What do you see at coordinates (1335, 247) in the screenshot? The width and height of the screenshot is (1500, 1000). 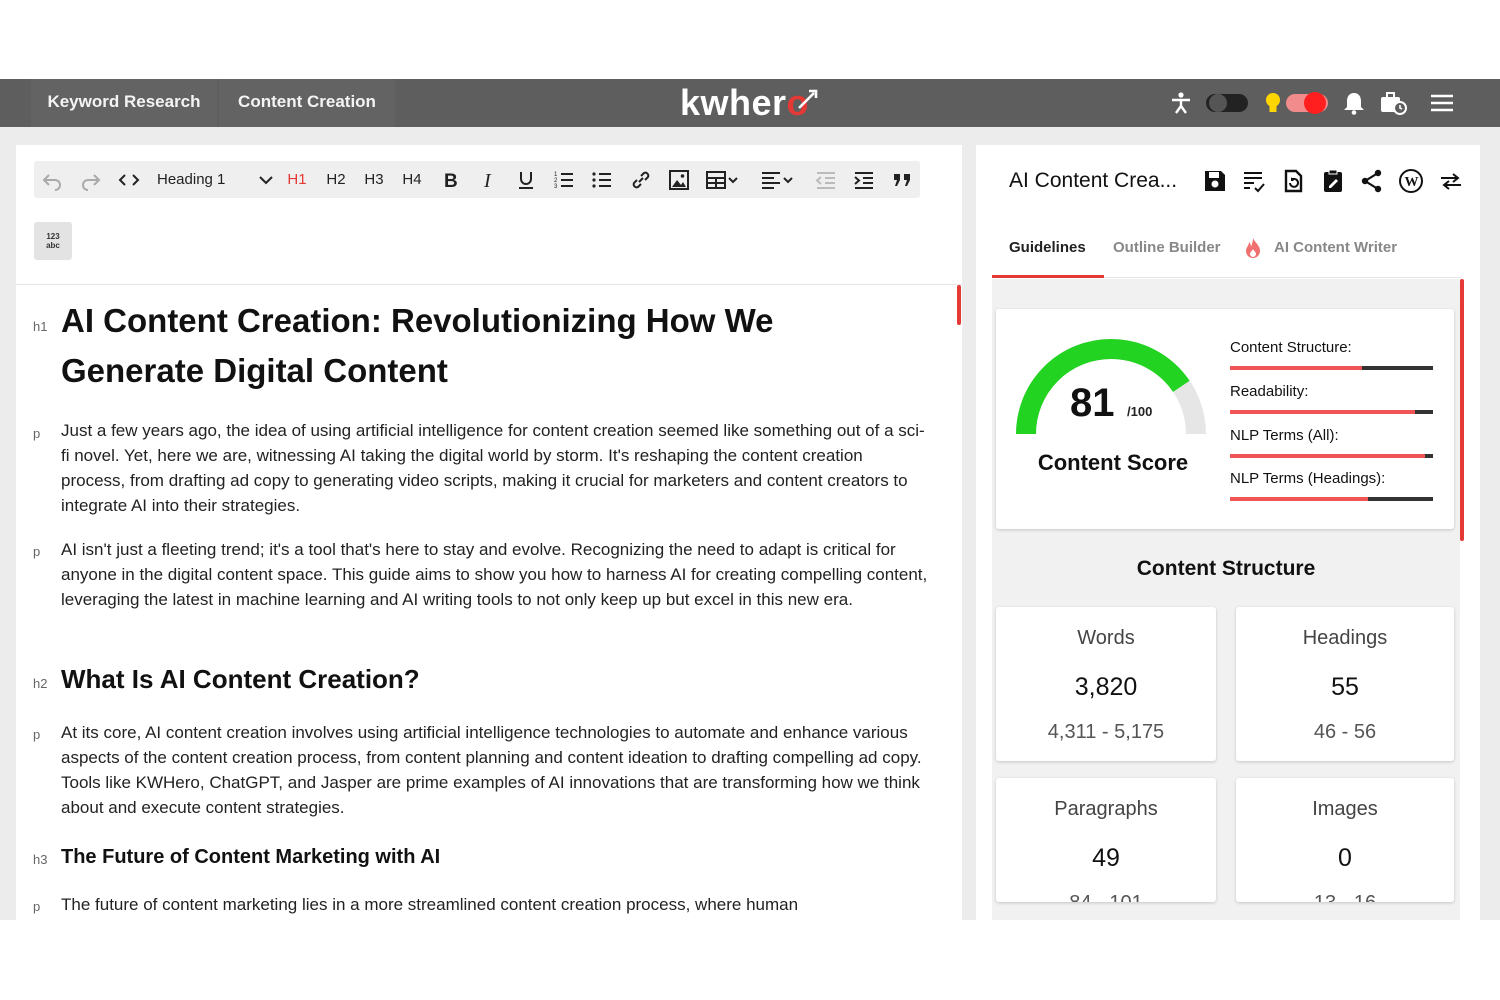 I see `tab-ai-content-writer: AI Content Writer` at bounding box center [1335, 247].